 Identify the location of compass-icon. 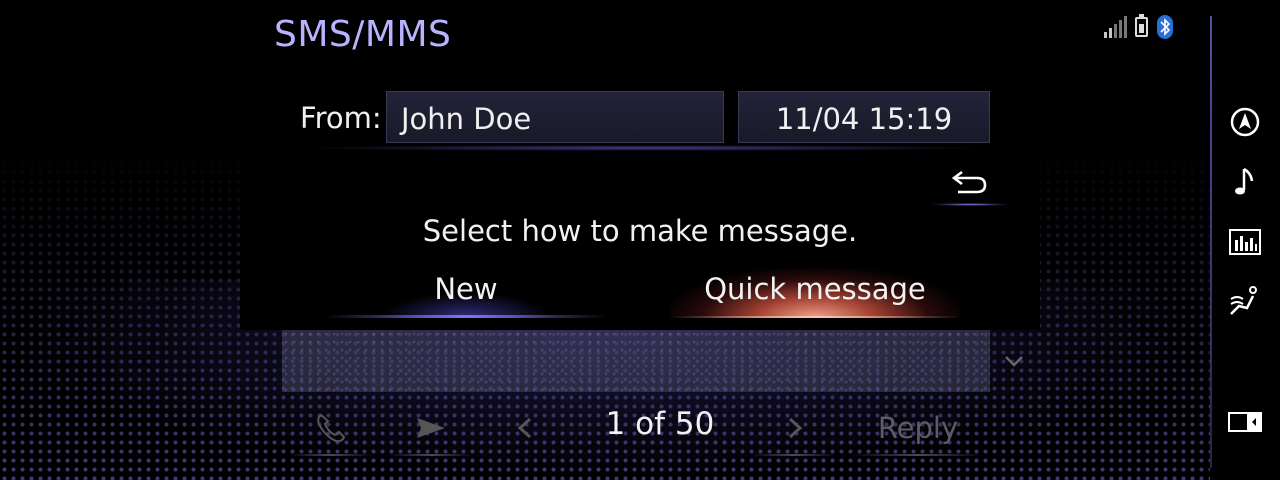
(1245, 122).